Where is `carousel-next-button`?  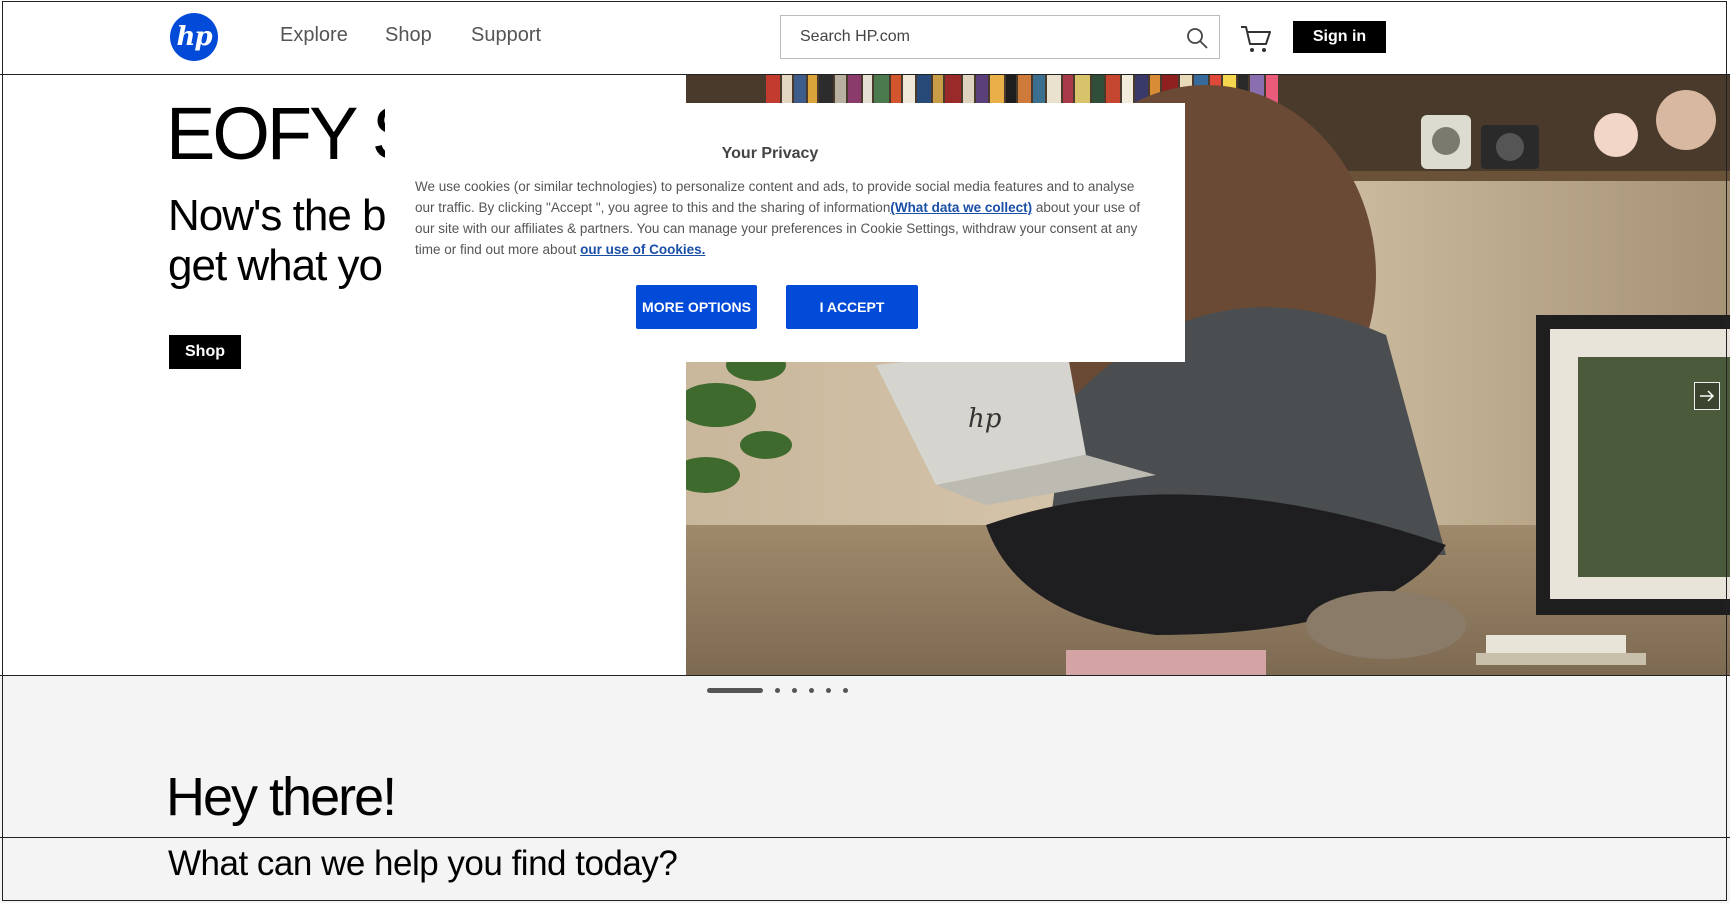 carousel-next-button is located at coordinates (1707, 396).